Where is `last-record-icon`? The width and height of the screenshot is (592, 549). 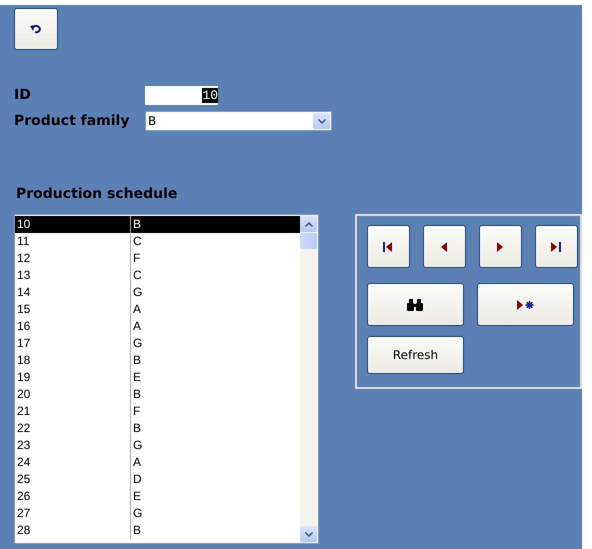
last-record-icon is located at coordinates (556, 247).